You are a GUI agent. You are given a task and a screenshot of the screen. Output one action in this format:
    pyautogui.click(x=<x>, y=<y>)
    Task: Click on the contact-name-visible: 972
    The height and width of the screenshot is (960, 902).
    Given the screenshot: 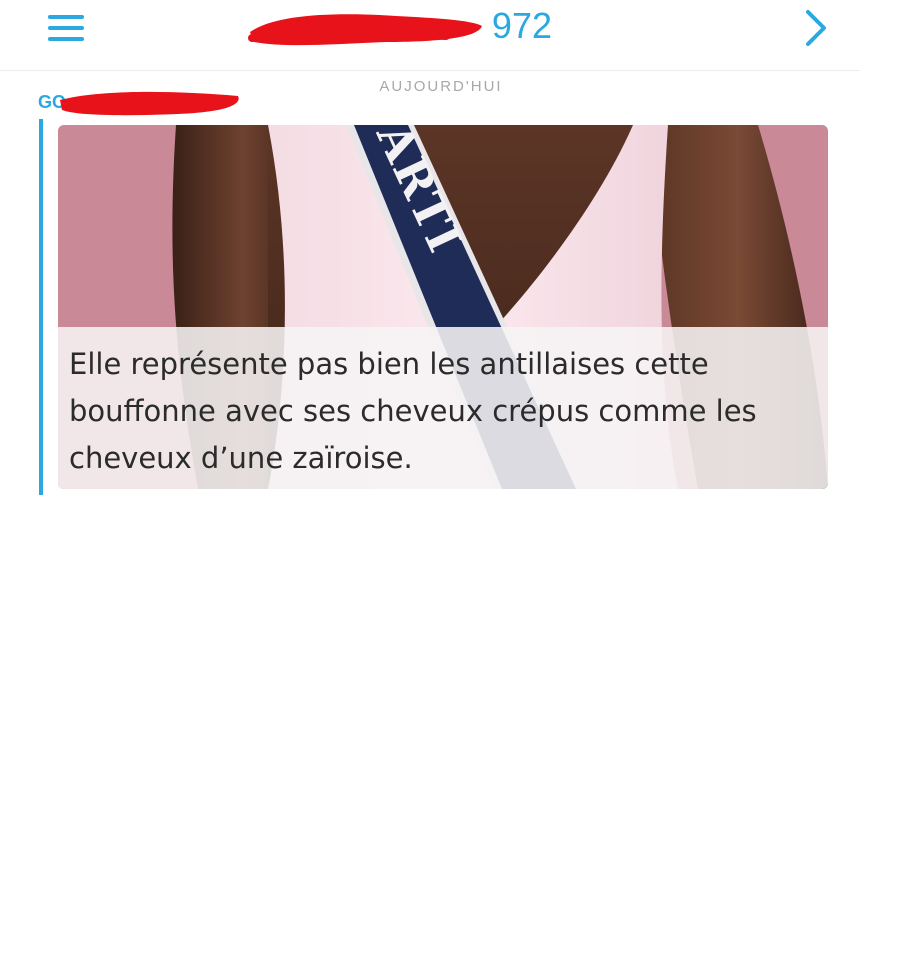 What is the action you would take?
    pyautogui.click(x=521, y=25)
    